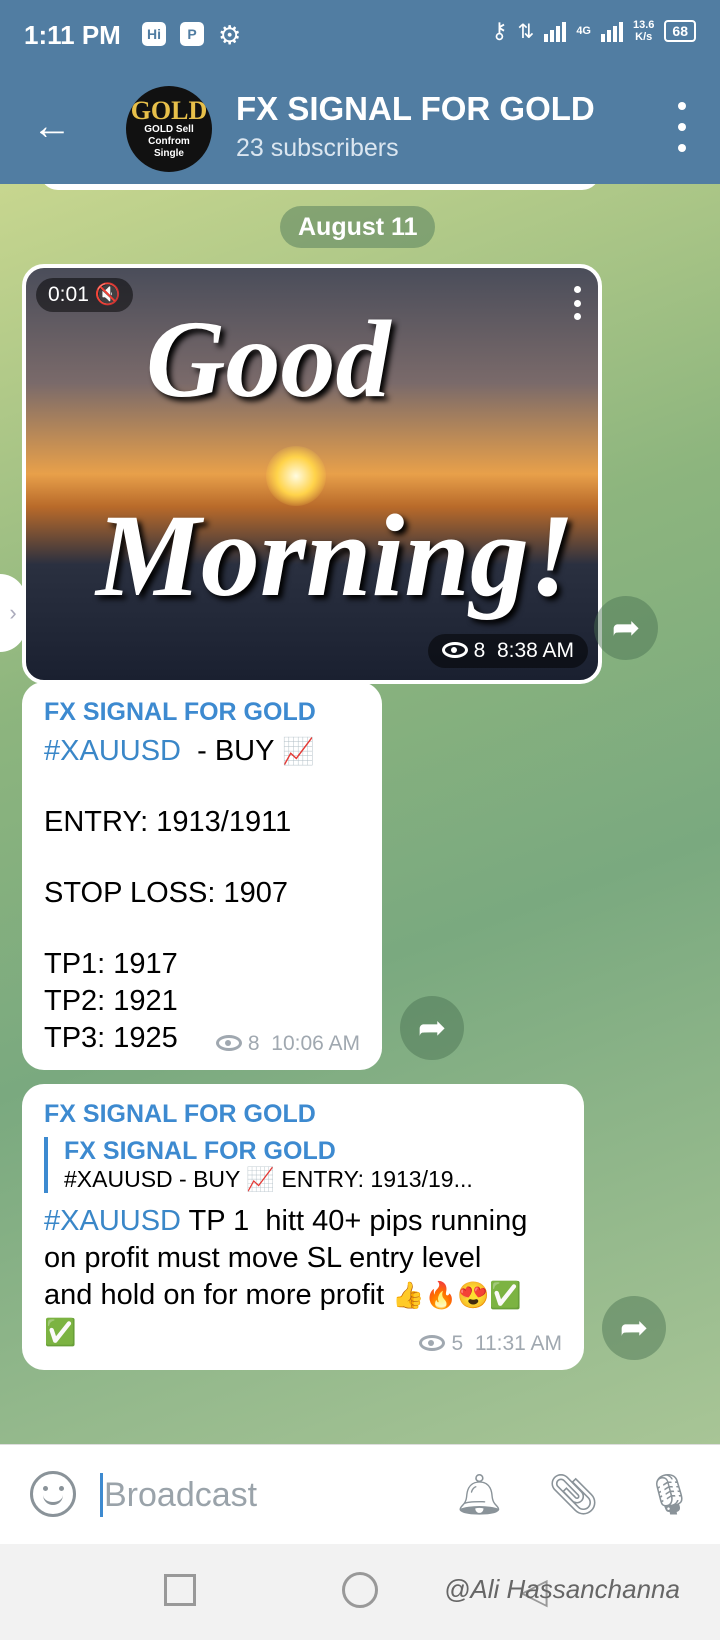 This screenshot has height=1640, width=720. I want to click on text-cursor, so click(101, 1495).